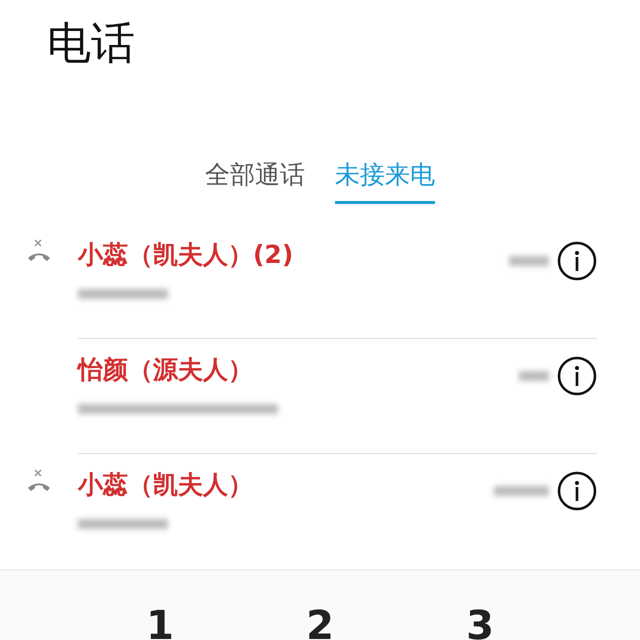  What do you see at coordinates (255, 181) in the screenshot?
I see `tab: 全部通话` at bounding box center [255, 181].